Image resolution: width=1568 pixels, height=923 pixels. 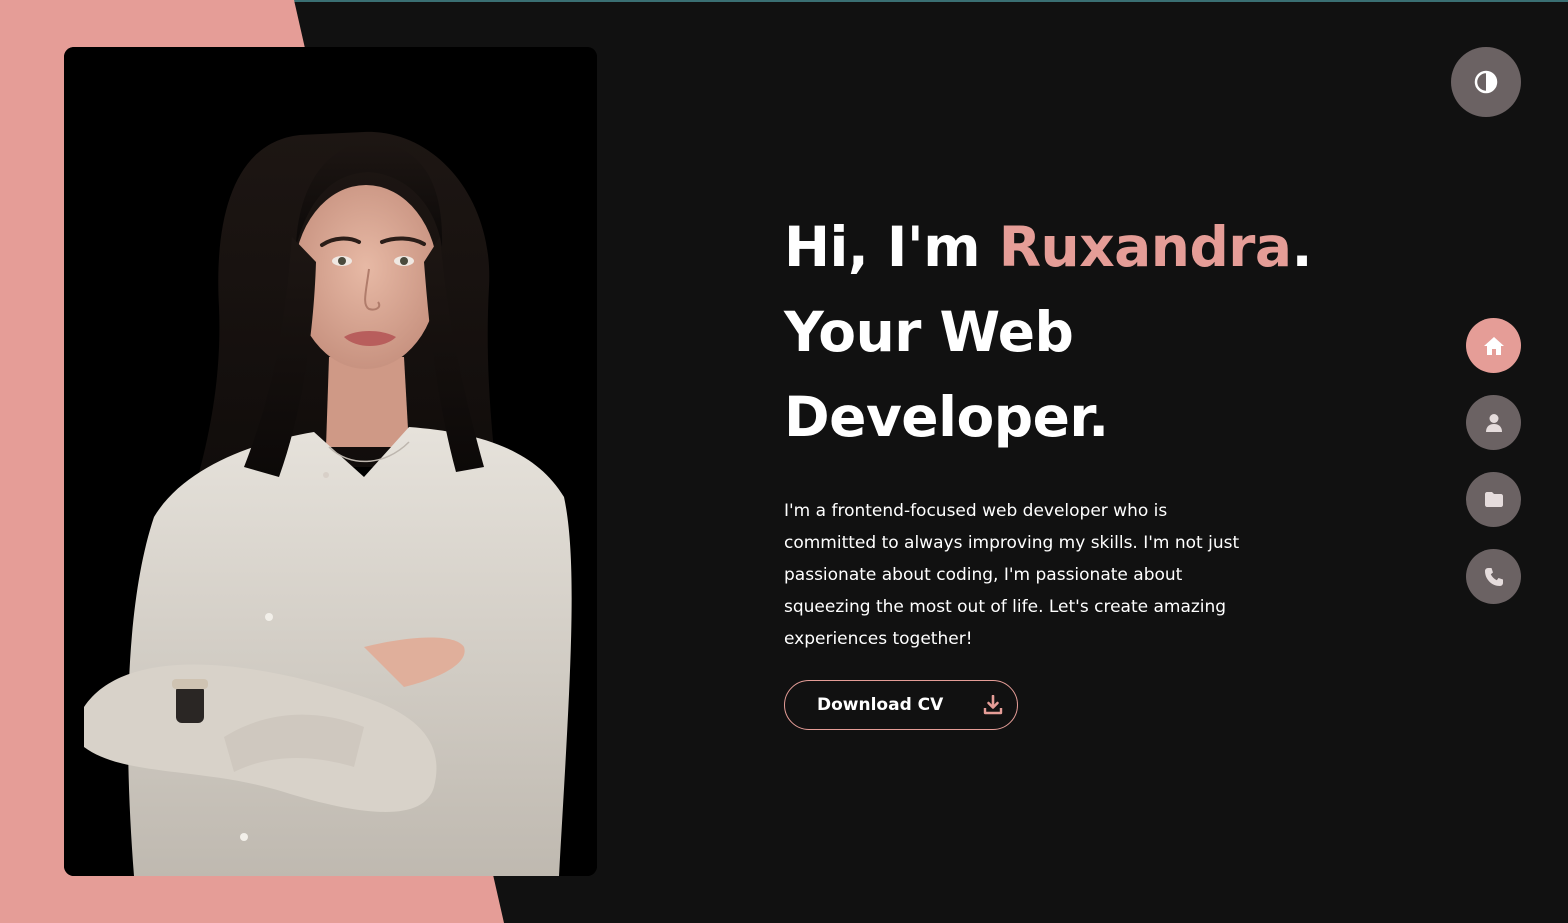 I want to click on nav-about-button, so click(x=1493, y=422).